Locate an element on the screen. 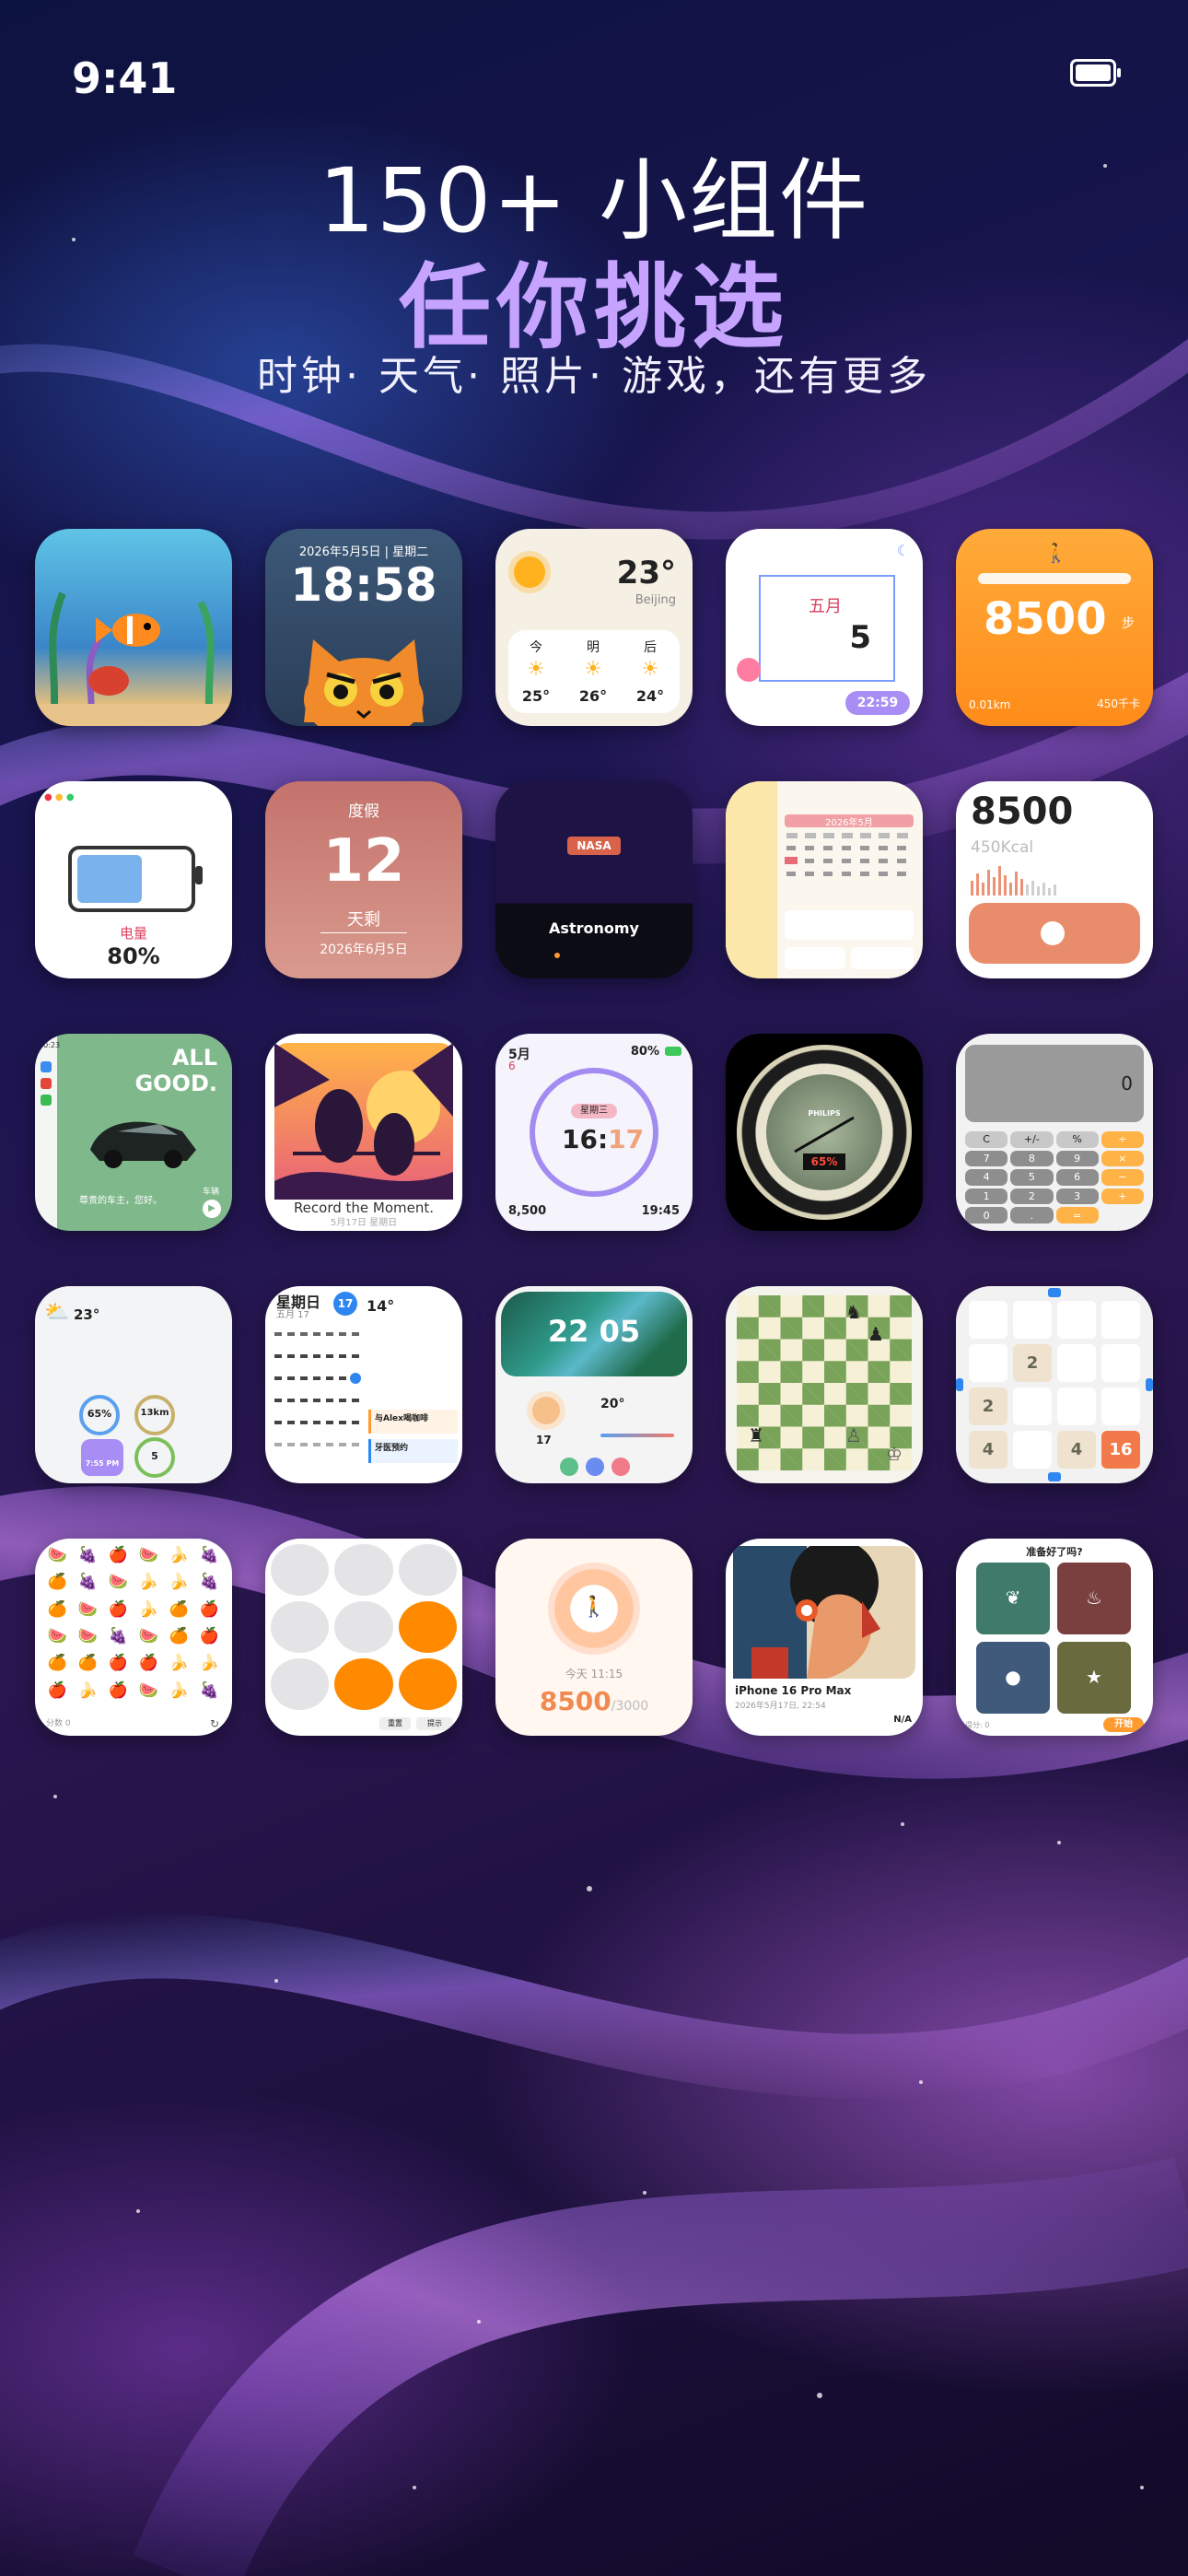 The image size is (1188, 2576). date-widget: 五月 5 ☾ 22:59 is located at coordinates (824, 627).